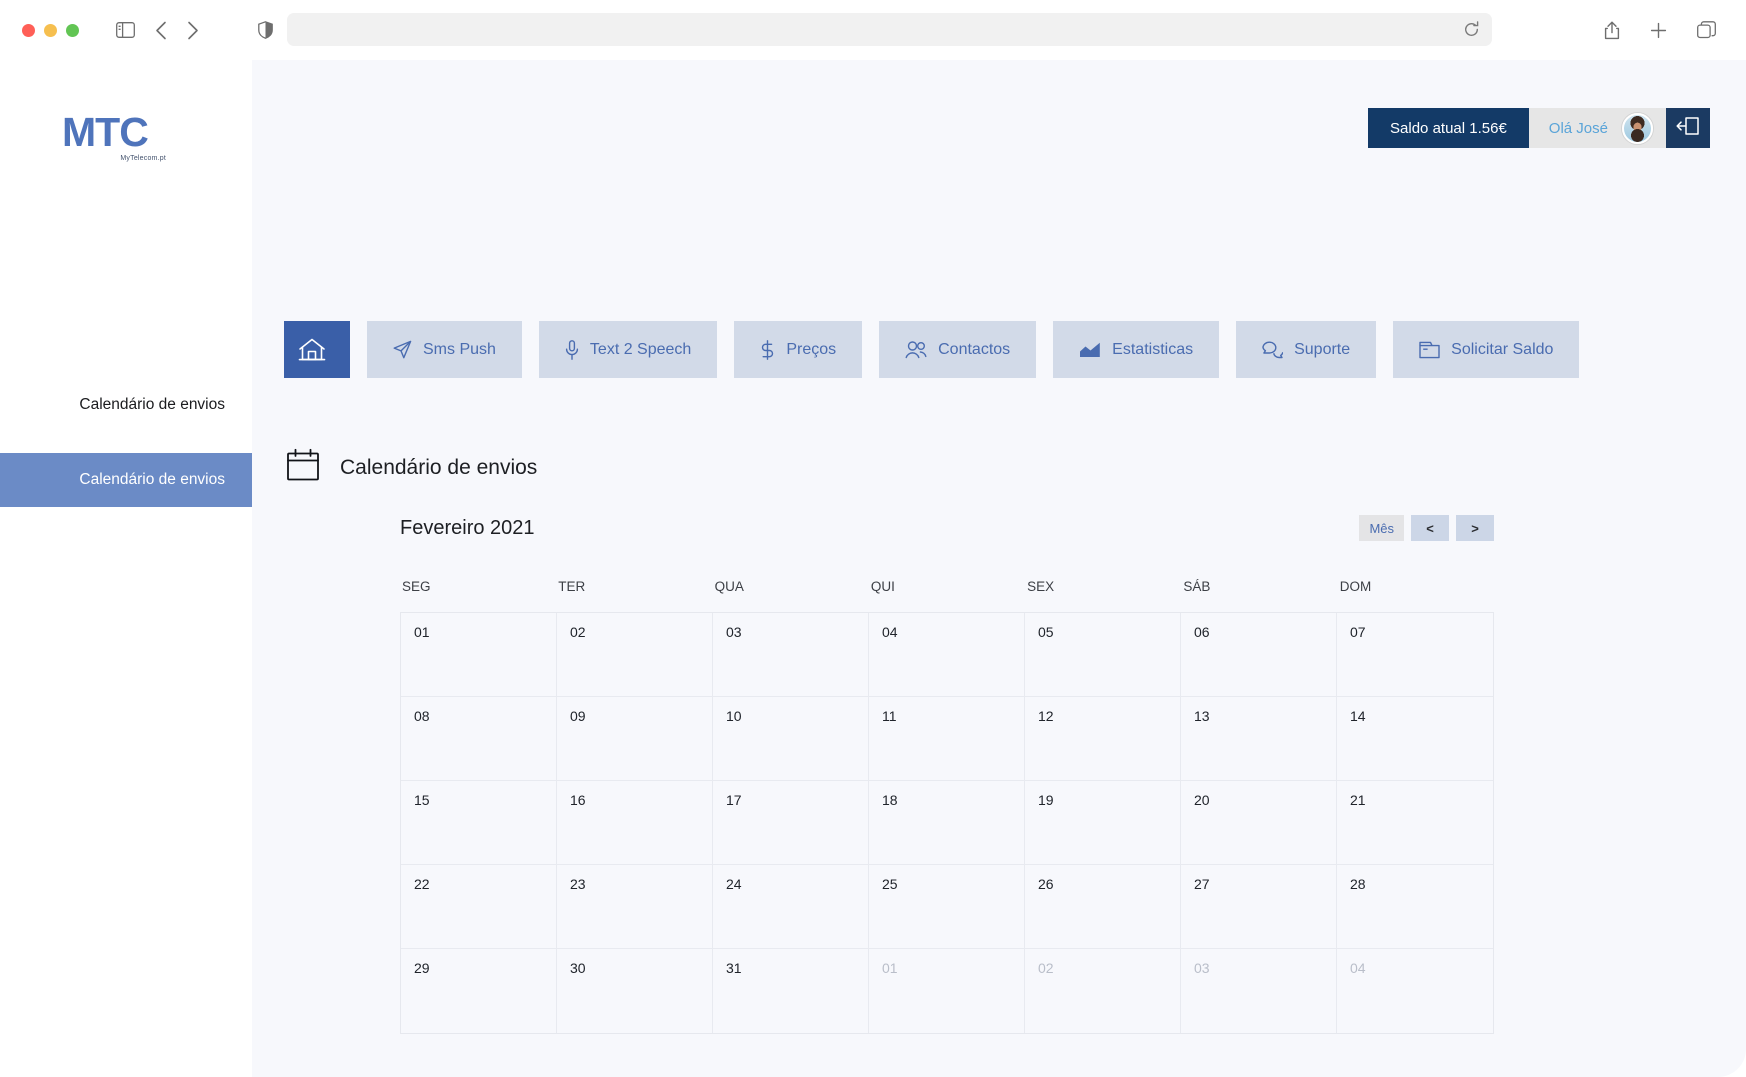  Describe the element at coordinates (791, 823) in the screenshot. I see `calendar-day-cell: 17` at that location.